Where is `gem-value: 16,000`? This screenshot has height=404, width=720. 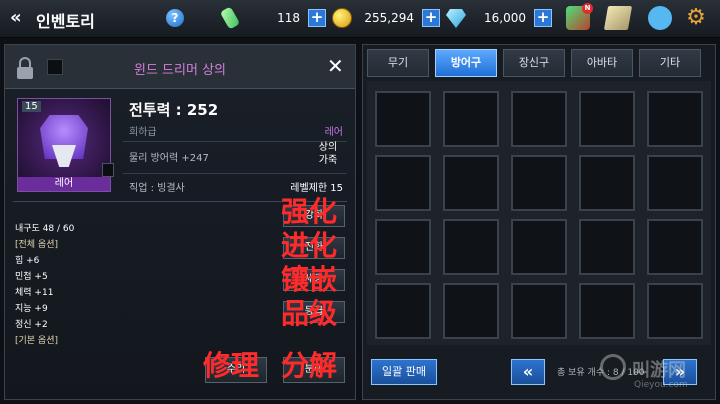 gem-value: 16,000 is located at coordinates (505, 18).